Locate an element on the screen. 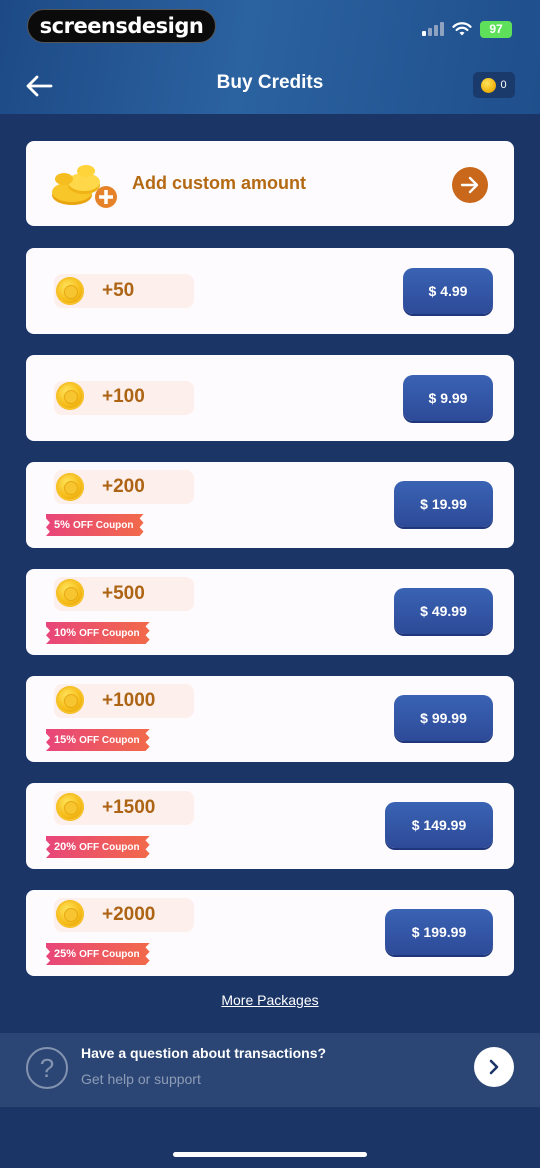 This screenshot has width=540, height=1168. package-amount: +500 is located at coordinates (123, 593).